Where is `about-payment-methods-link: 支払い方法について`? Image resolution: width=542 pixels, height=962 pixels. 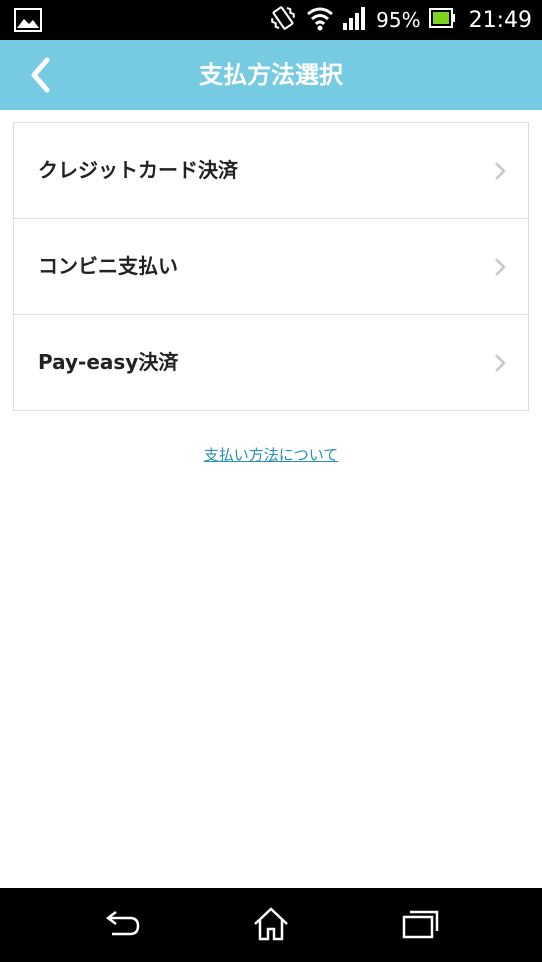
about-payment-methods-link: 支払い方法について is located at coordinates (271, 454).